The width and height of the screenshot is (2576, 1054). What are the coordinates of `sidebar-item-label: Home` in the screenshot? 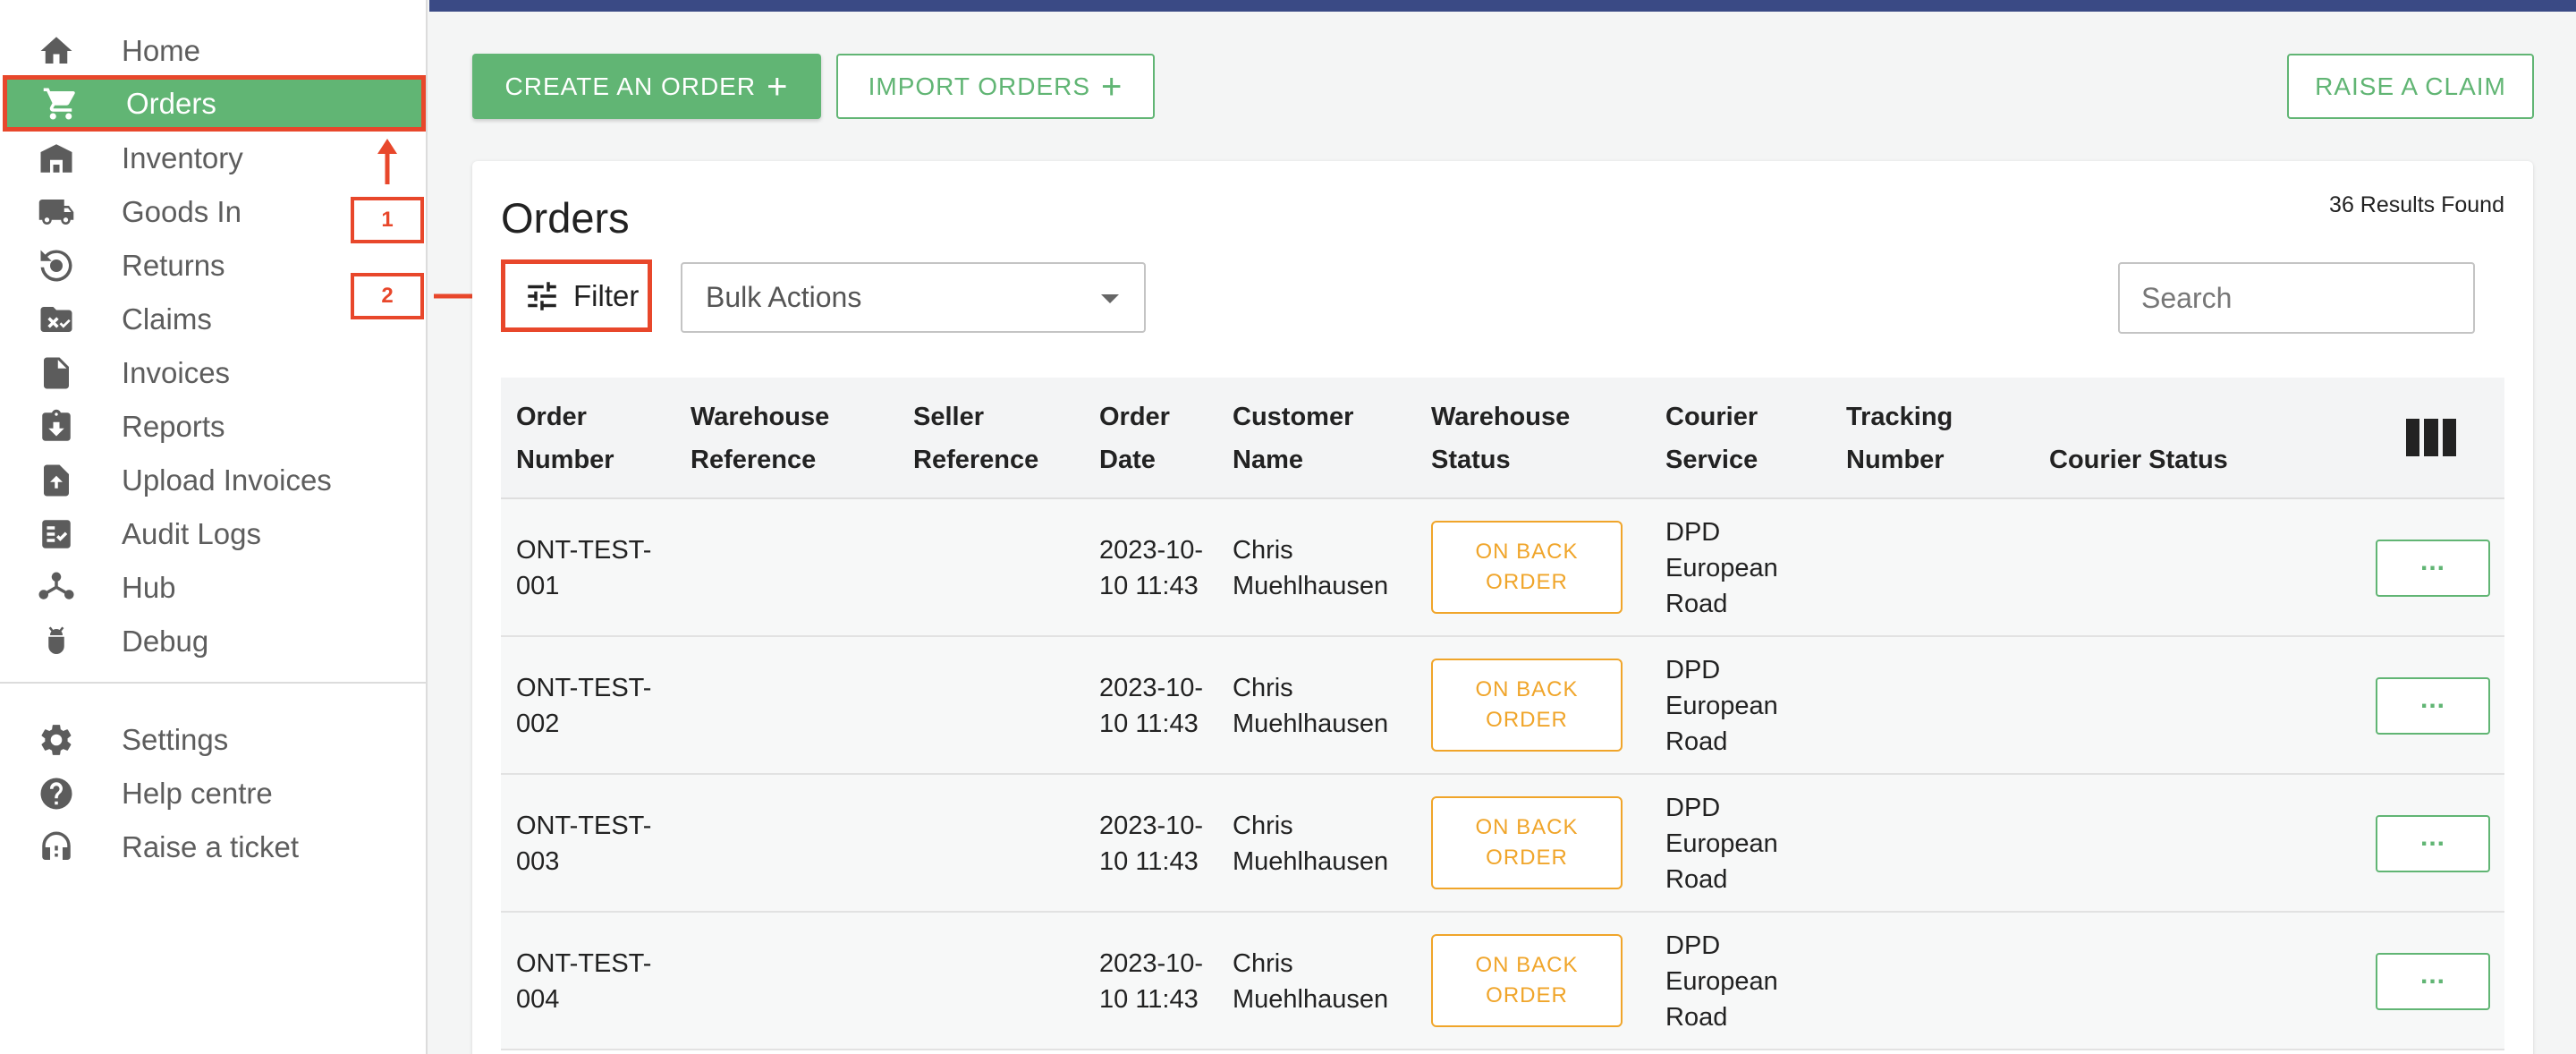 It's located at (161, 51).